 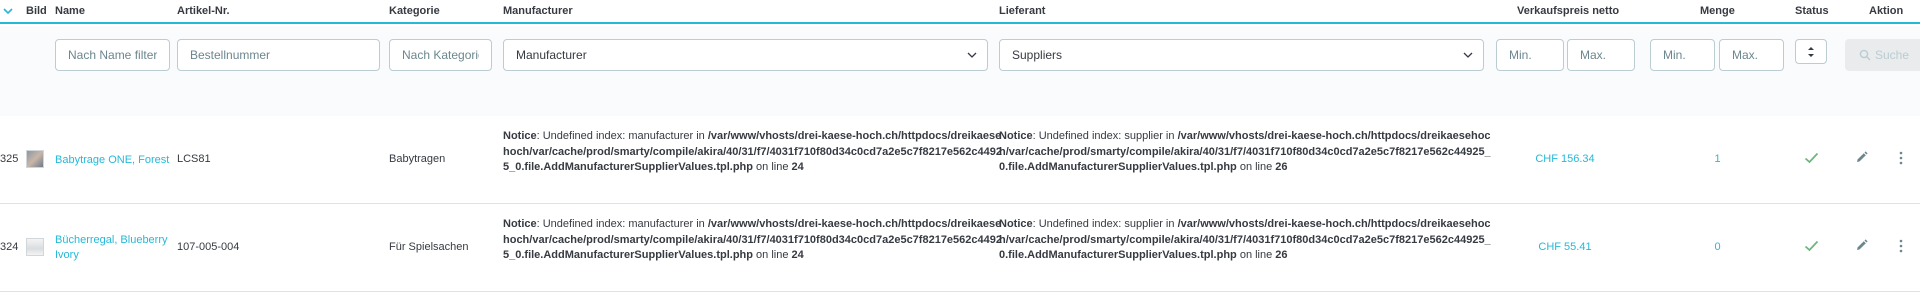 What do you see at coordinates (1037, 55) in the screenshot?
I see `supplier-select-value: Suppliers` at bounding box center [1037, 55].